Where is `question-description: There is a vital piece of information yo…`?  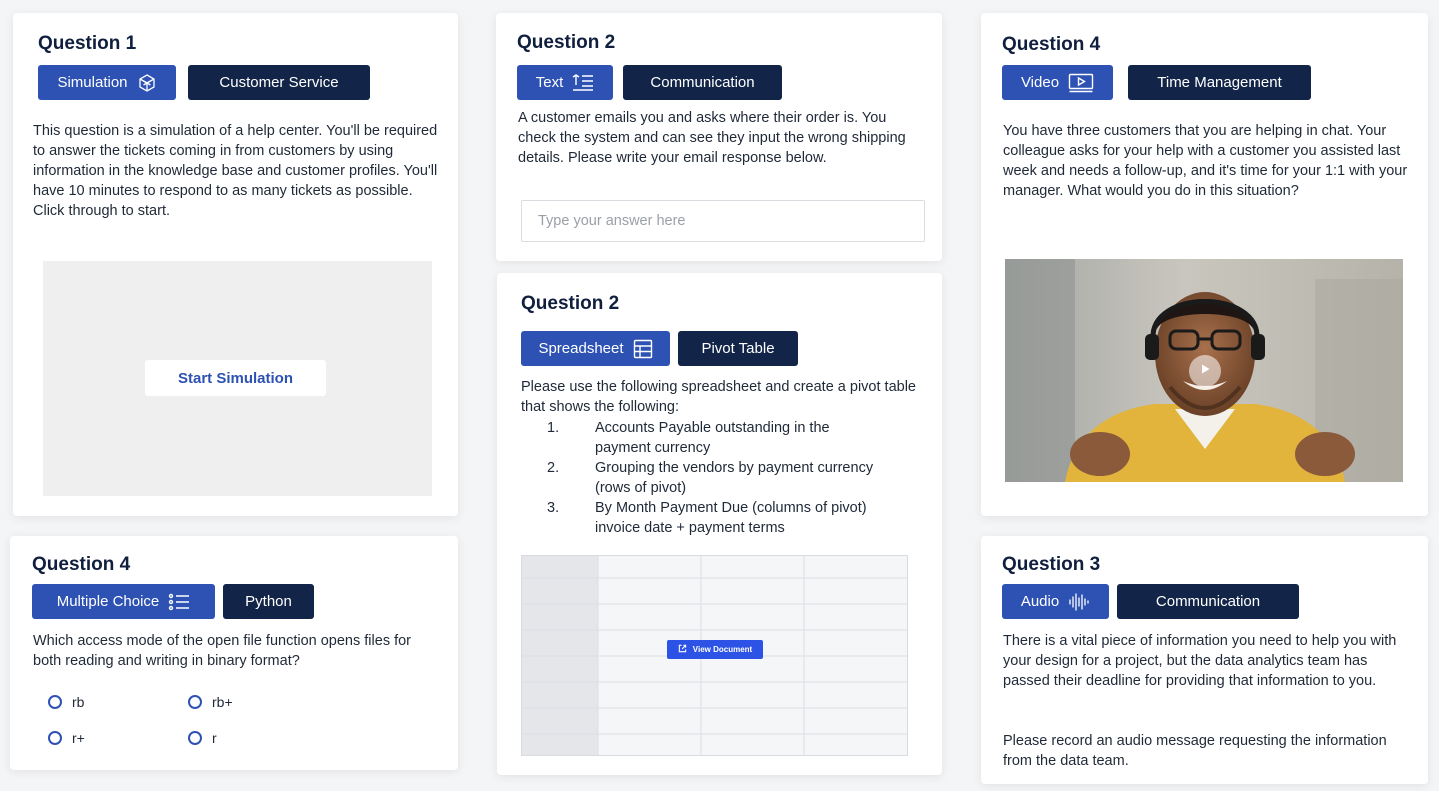 question-description: There is a vital piece of information yo… is located at coordinates (1200, 661).